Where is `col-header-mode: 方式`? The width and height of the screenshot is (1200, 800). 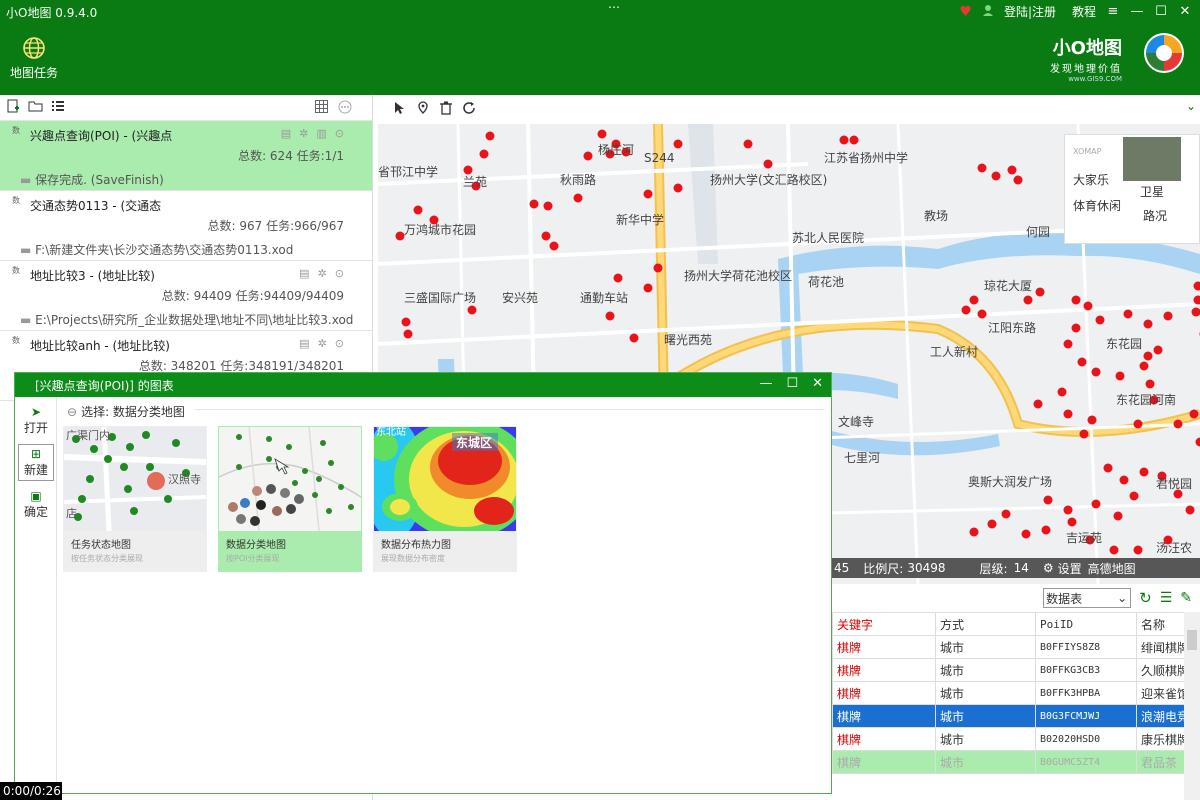 col-header-mode: 方式 is located at coordinates (985, 624).